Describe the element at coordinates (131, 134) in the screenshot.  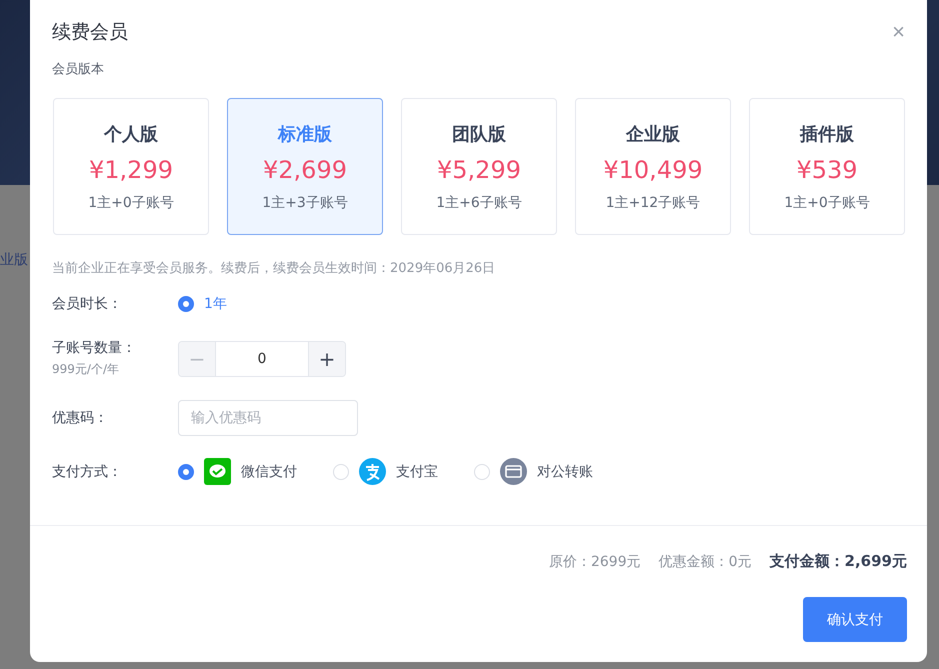
I see `plan-name: 个人版` at that location.